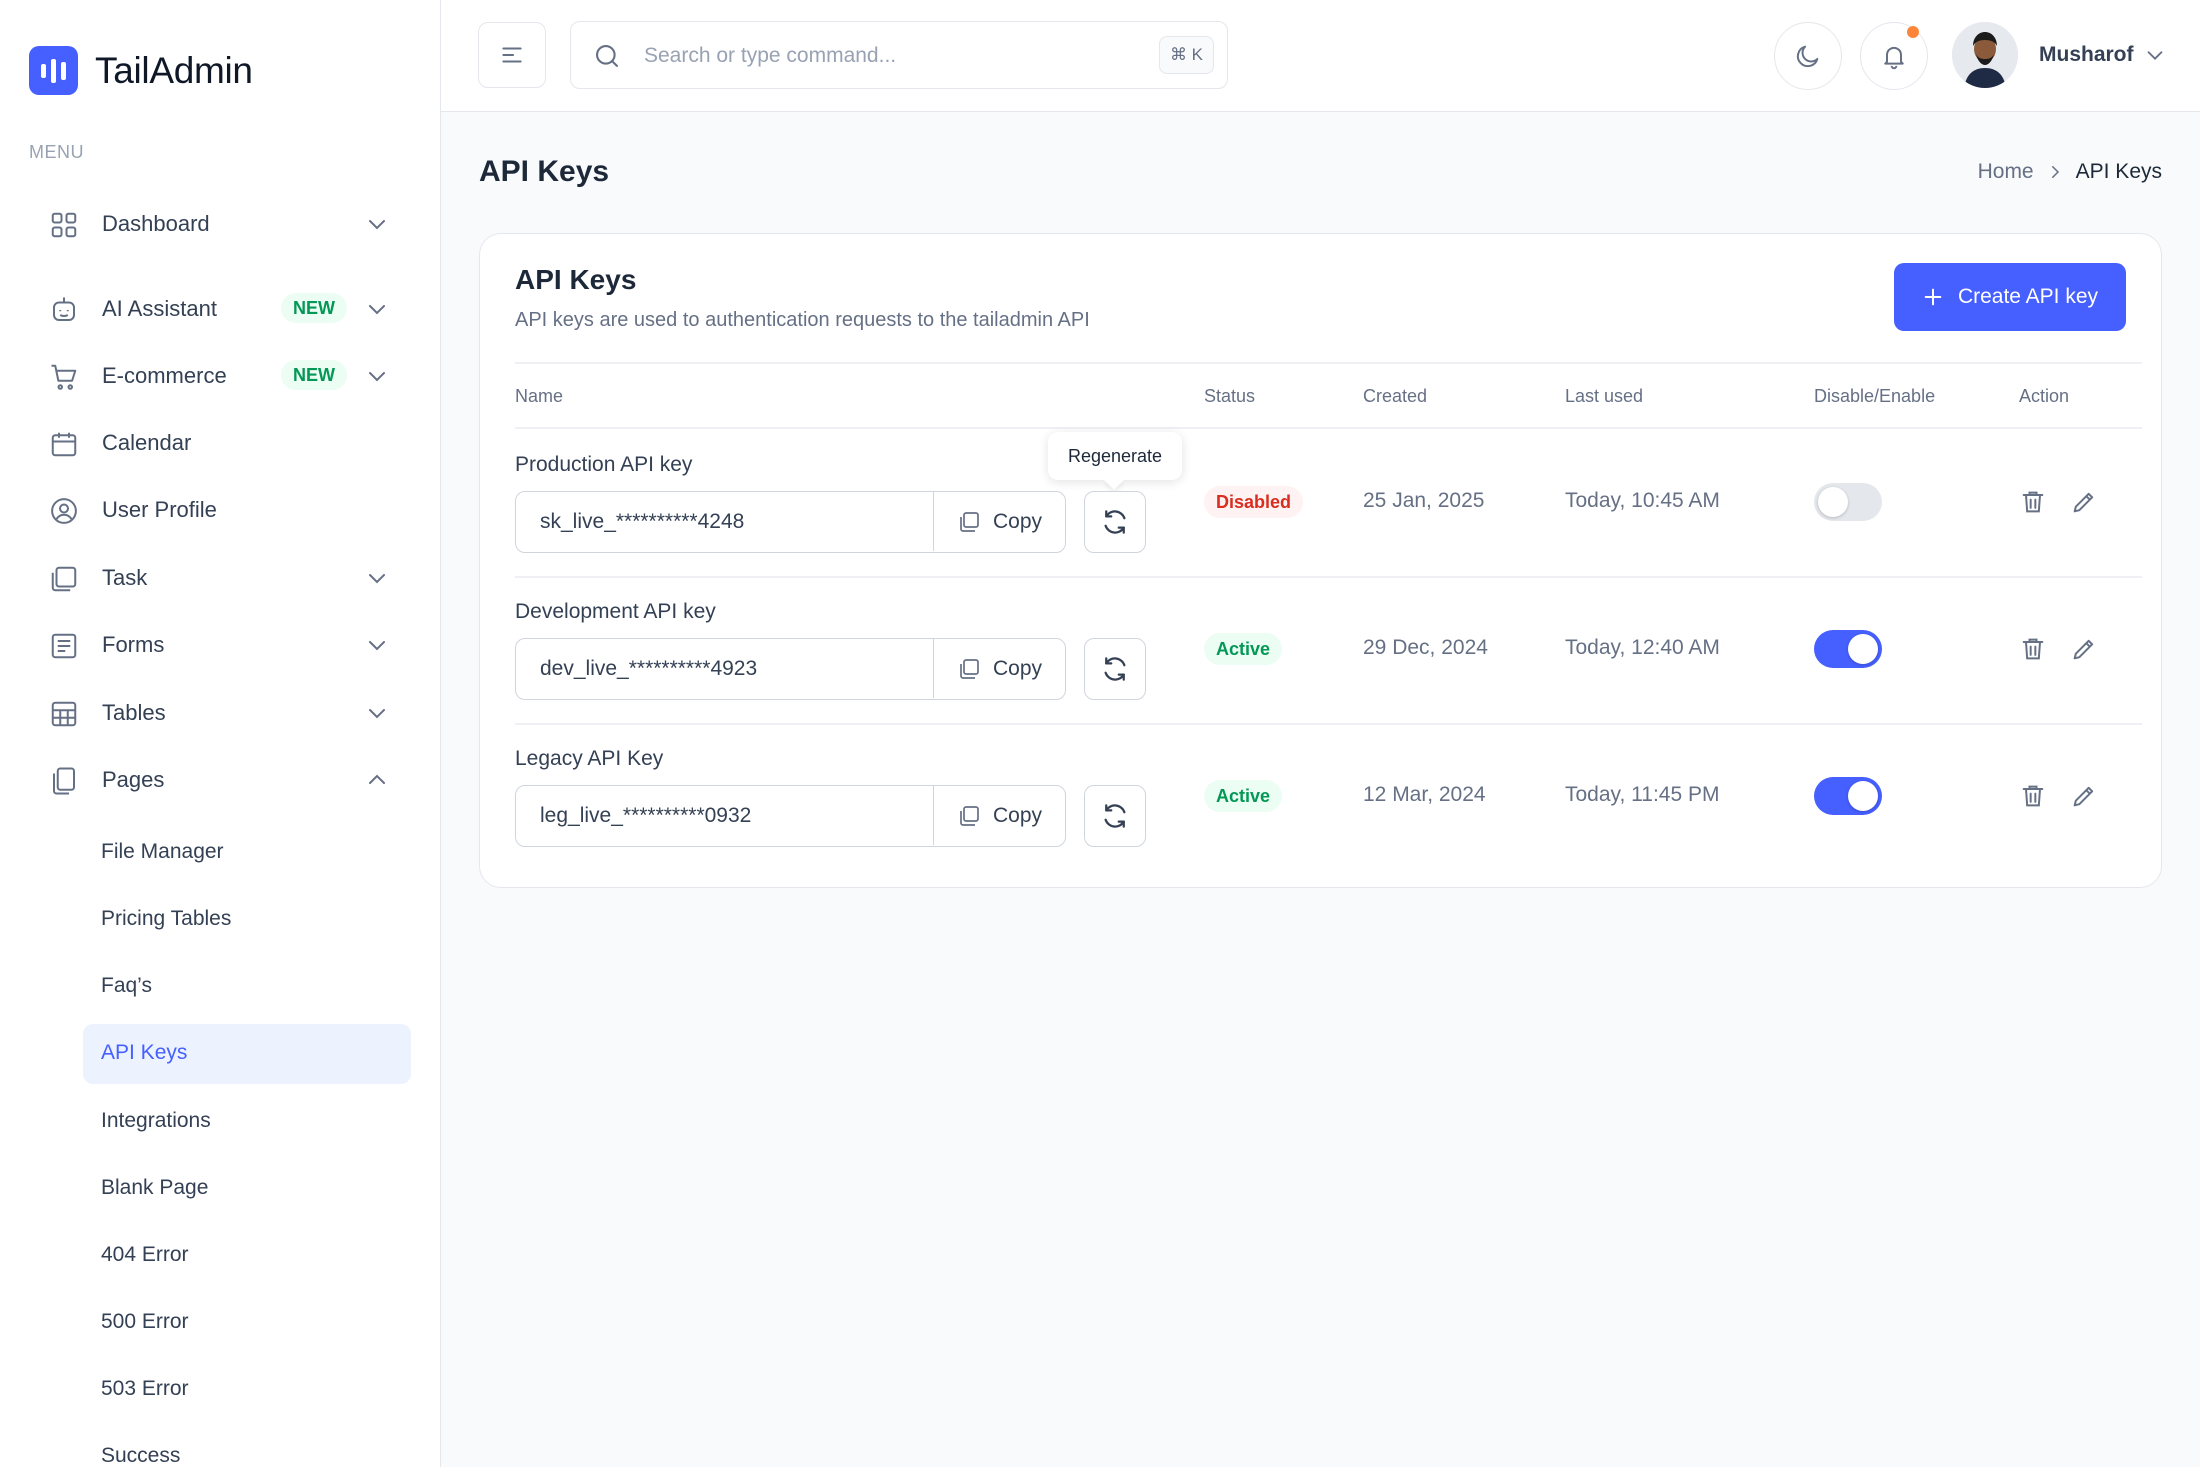 This screenshot has width=2200, height=1467. I want to click on sidebar-subitem-faqs: Faq’s, so click(247, 987).